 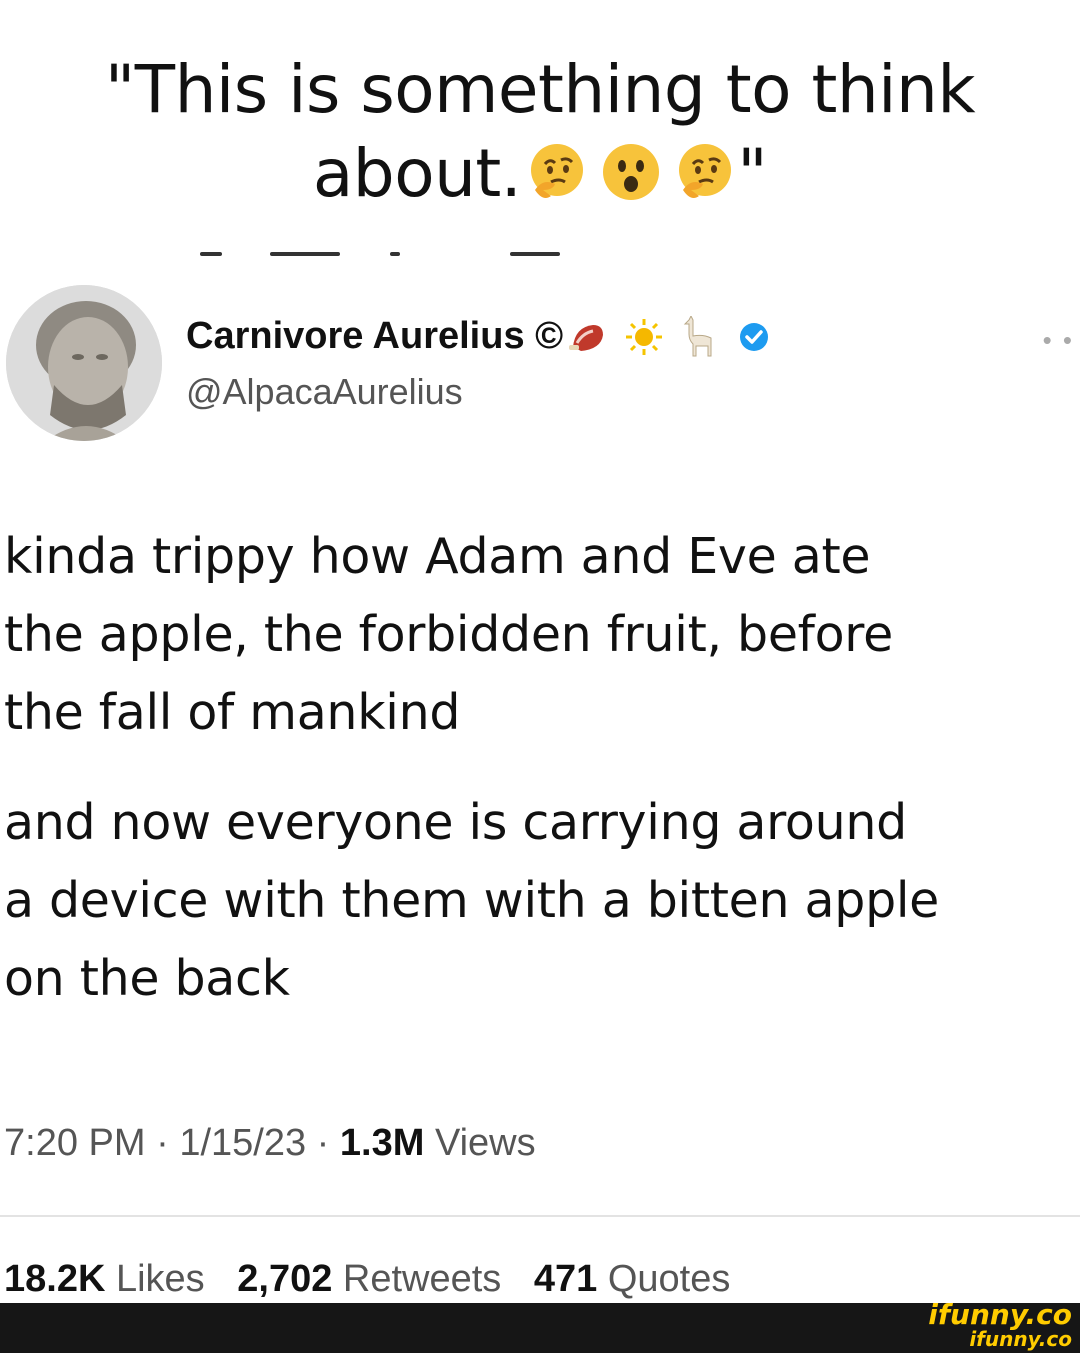 I want to click on views-label: Views, so click(x=485, y=1143).